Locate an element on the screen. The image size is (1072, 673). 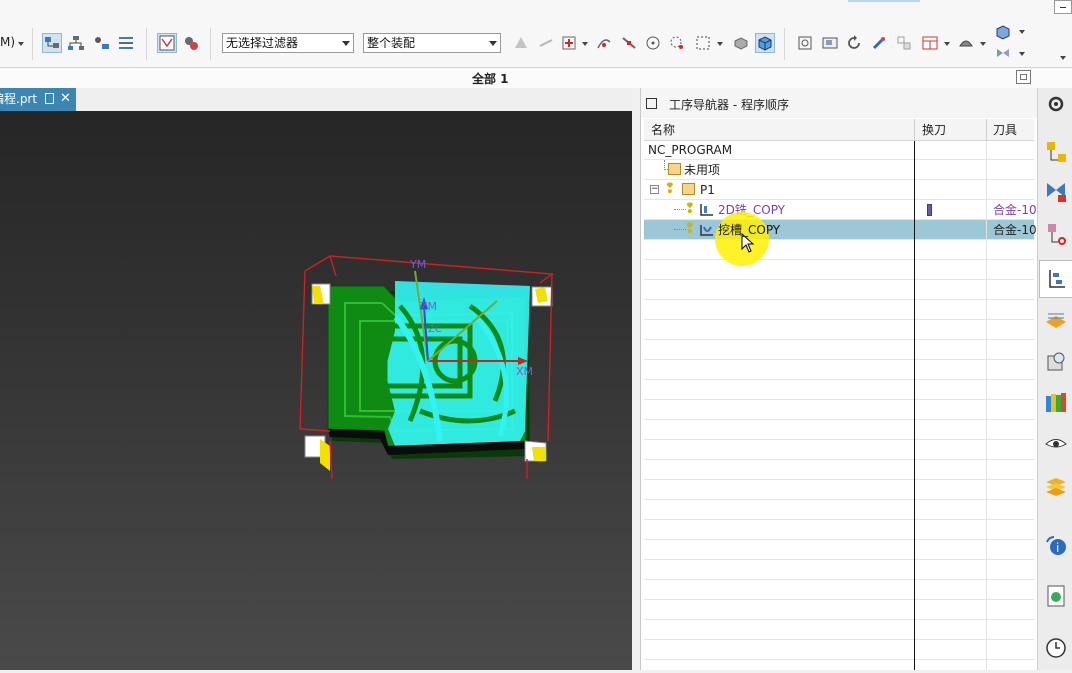
table-row: ❢ 2D铣_COPY 合金-10 is located at coordinates (840, 210).